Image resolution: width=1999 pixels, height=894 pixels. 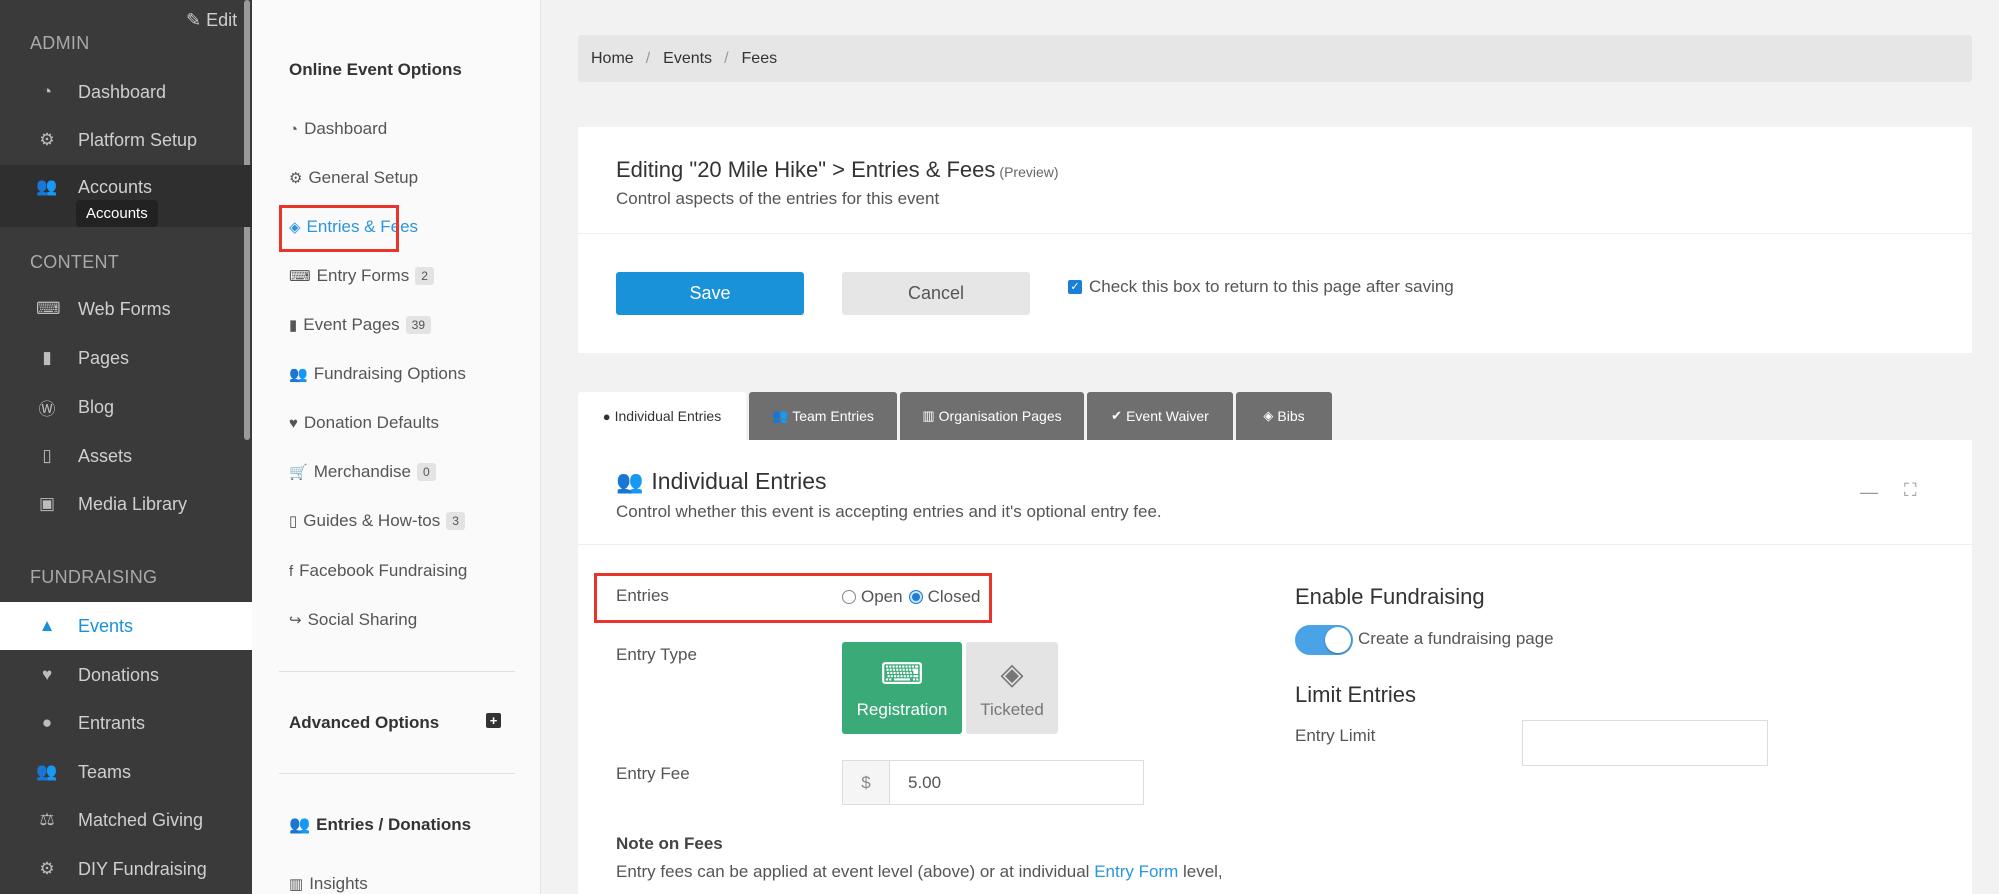 I want to click on sidebar-item-label: Assets, so click(x=105, y=455).